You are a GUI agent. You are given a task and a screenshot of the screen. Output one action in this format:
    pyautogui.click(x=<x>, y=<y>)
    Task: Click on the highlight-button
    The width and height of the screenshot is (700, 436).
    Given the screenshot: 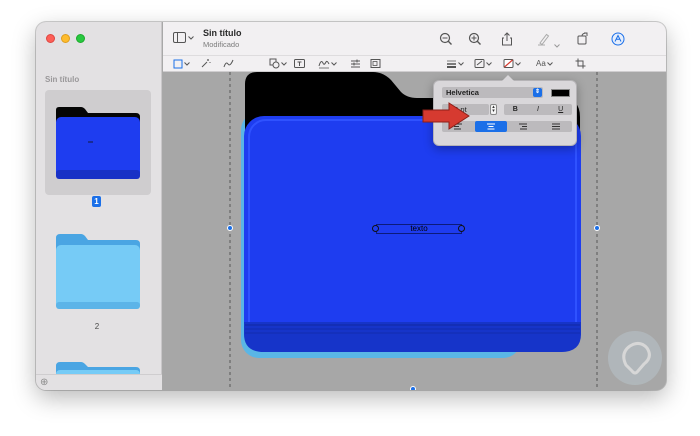 What is the action you would take?
    pyautogui.click(x=544, y=39)
    